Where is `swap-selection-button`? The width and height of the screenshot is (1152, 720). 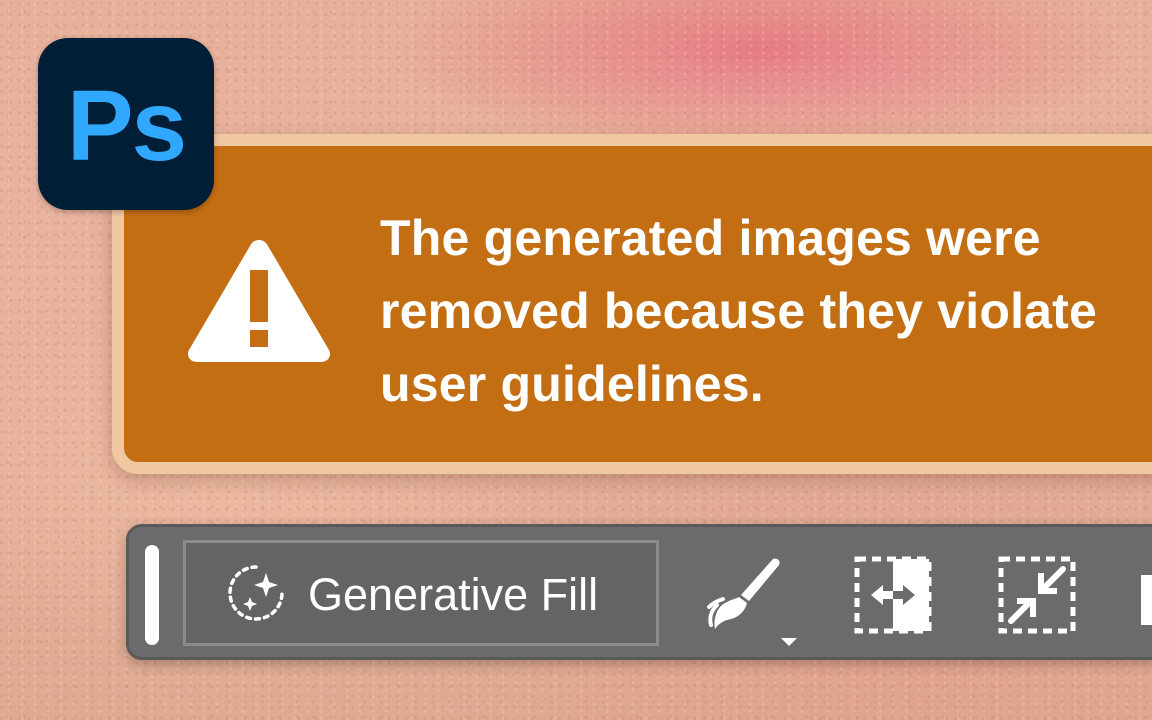
swap-selection-button is located at coordinates (893, 595).